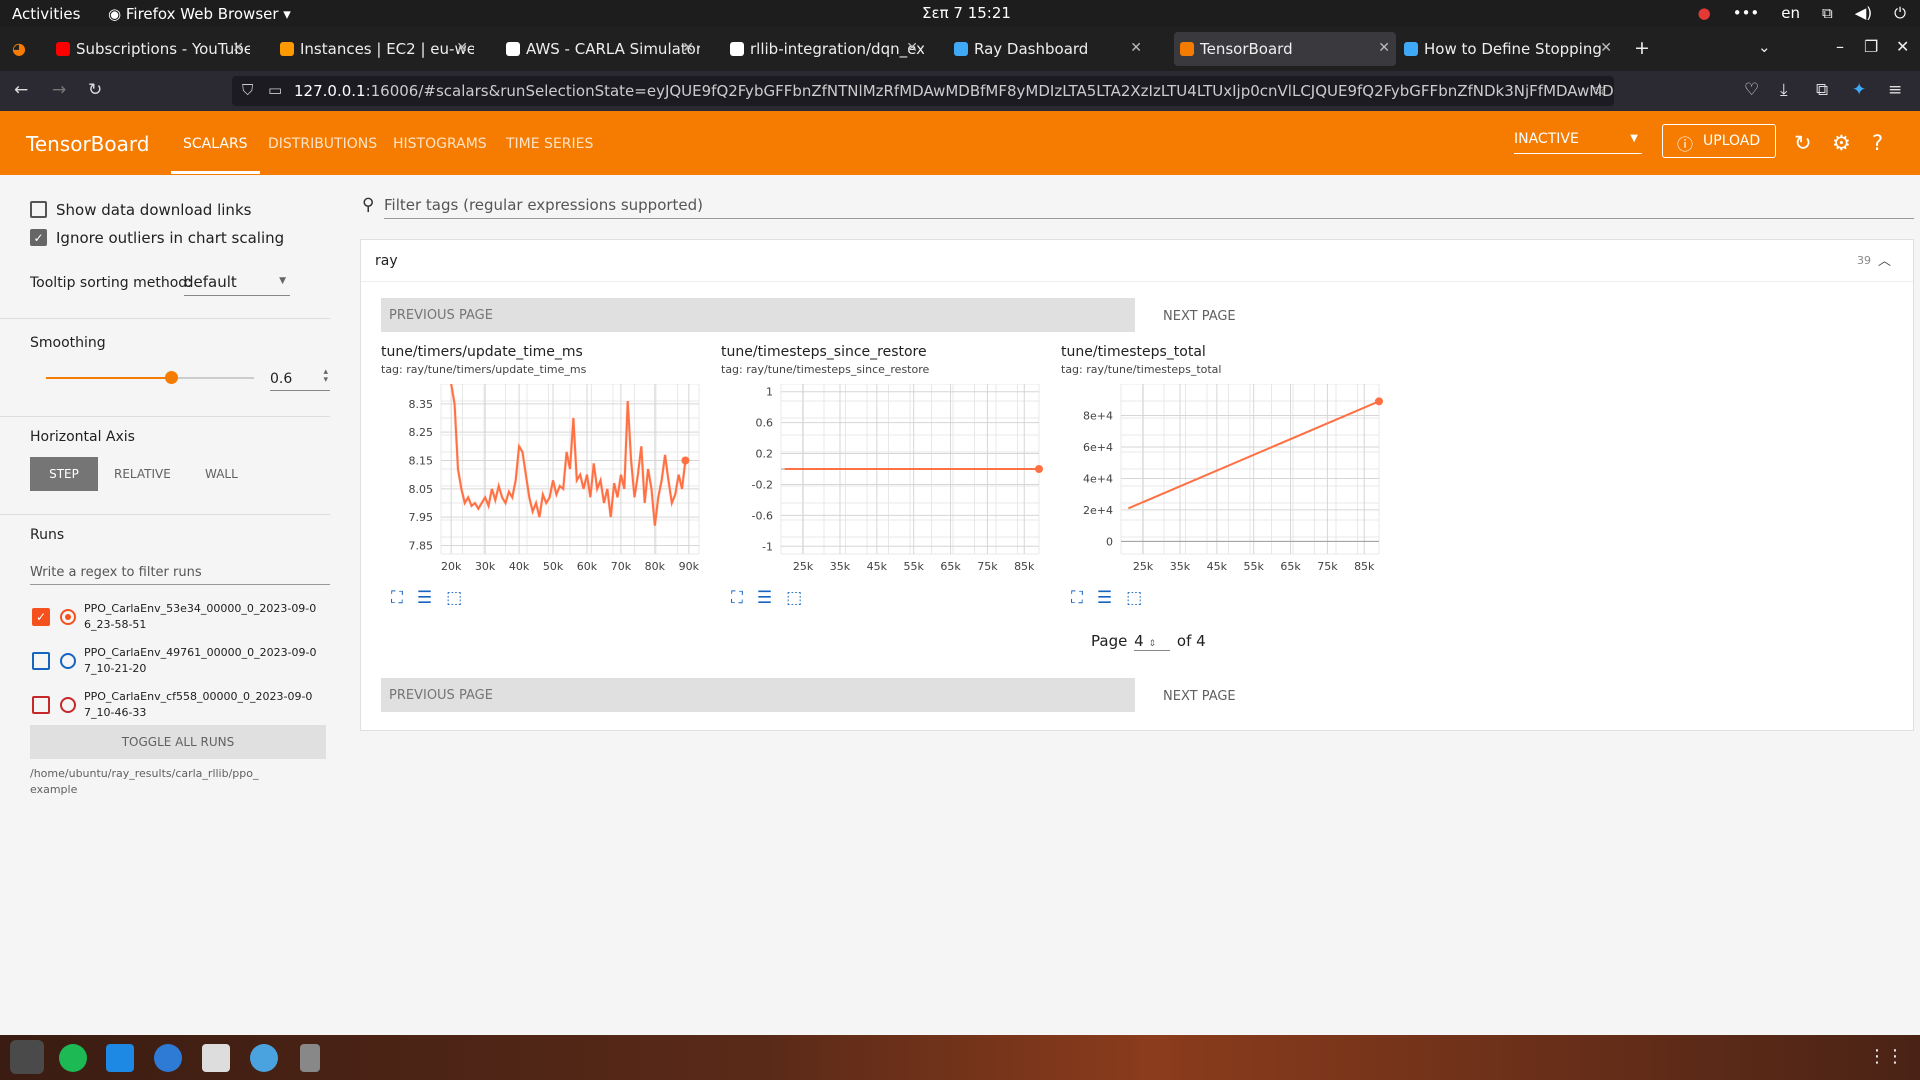 Image resolution: width=1920 pixels, height=1080 pixels. Describe the element at coordinates (142, 474) in the screenshot. I see `haxis-relative-button: RELATIVE` at that location.